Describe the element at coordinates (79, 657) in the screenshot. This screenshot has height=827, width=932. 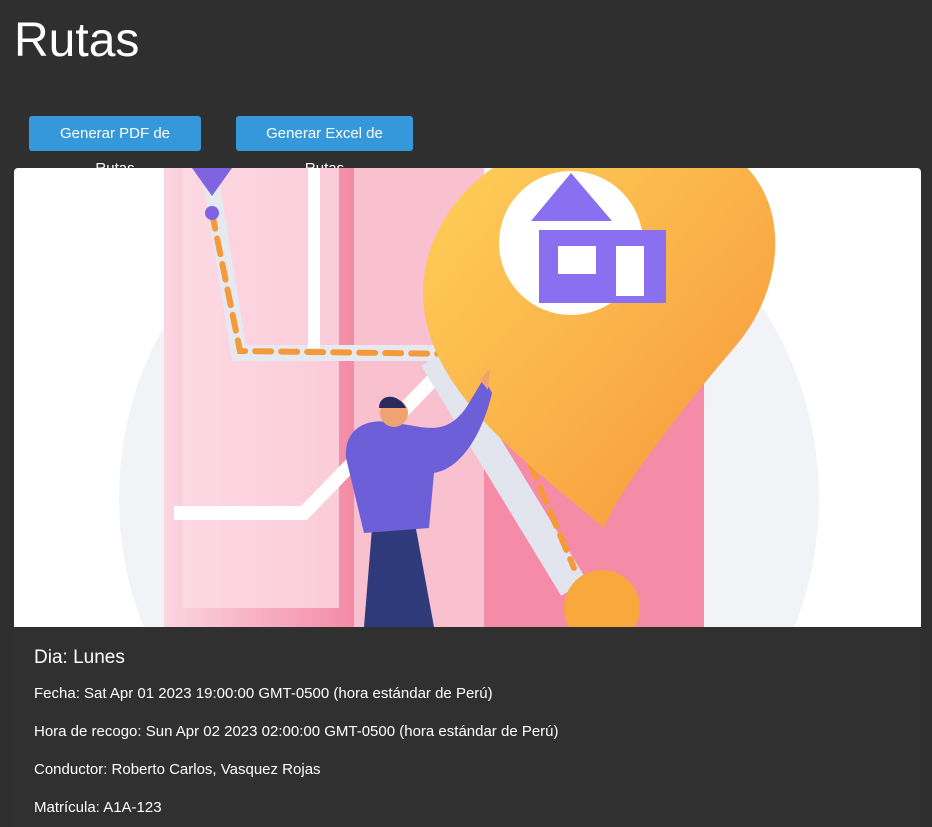
I see `day-label: Dia: Lunes` at that location.